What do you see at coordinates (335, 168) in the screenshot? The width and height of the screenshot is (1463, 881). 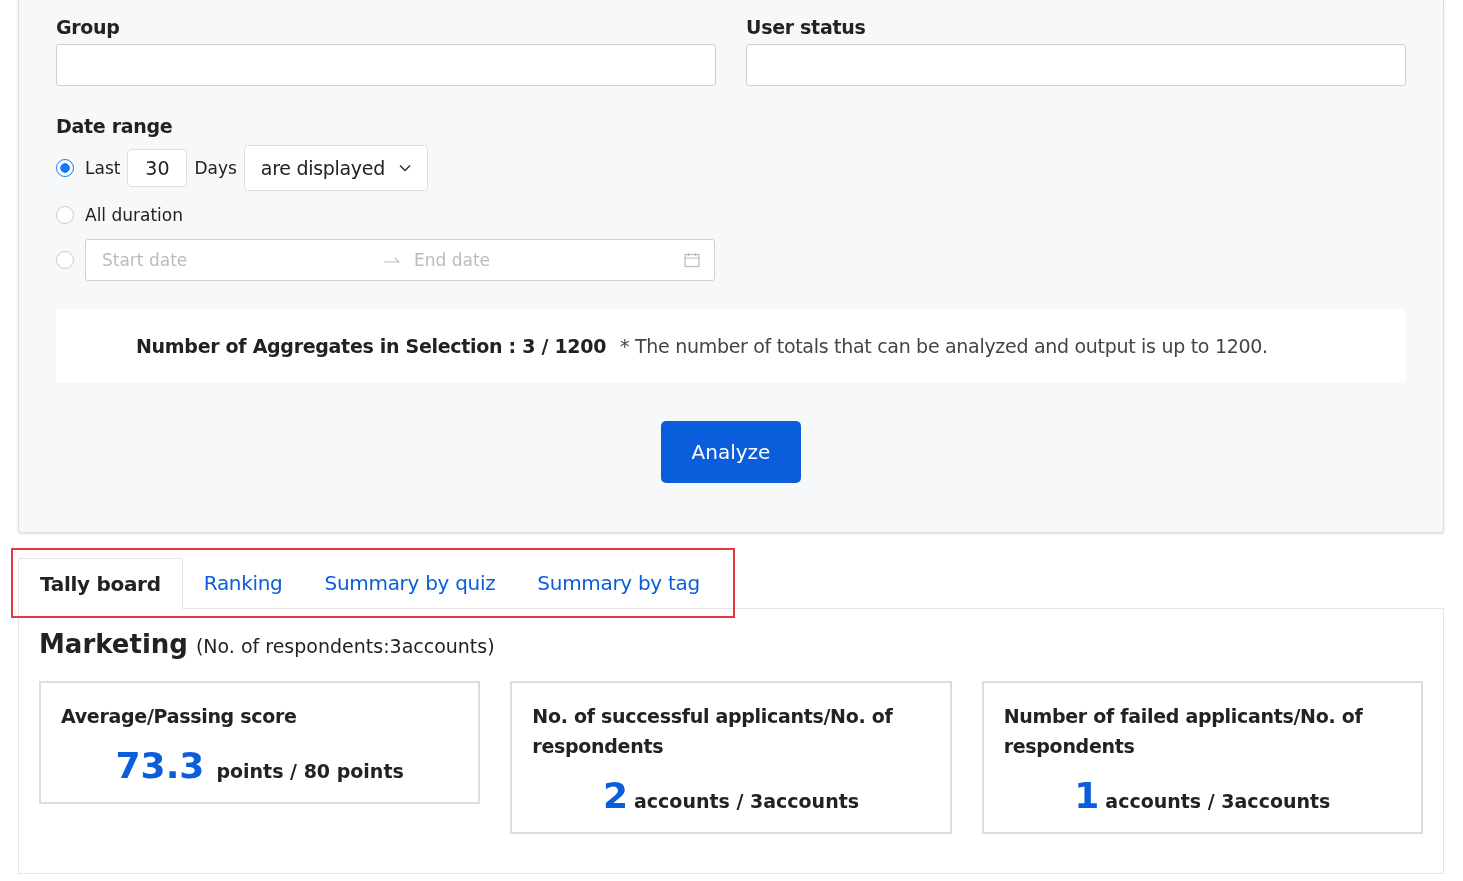 I see `display-dropdown: are displayed` at bounding box center [335, 168].